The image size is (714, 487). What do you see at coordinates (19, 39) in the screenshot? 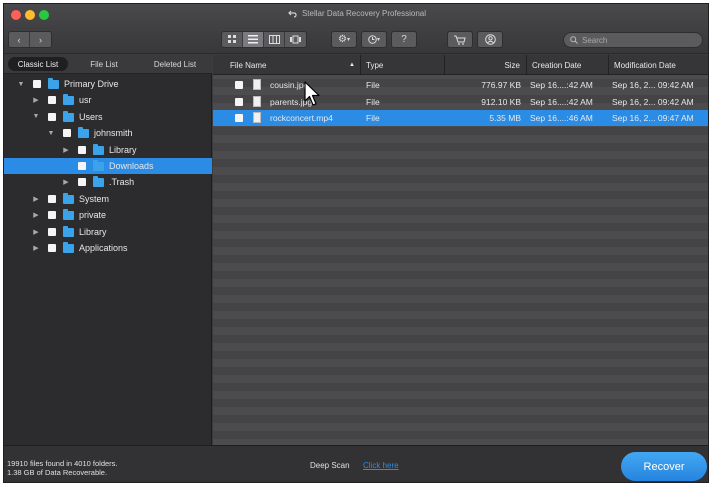
I see `chevron-left-icon: ‹` at bounding box center [19, 39].